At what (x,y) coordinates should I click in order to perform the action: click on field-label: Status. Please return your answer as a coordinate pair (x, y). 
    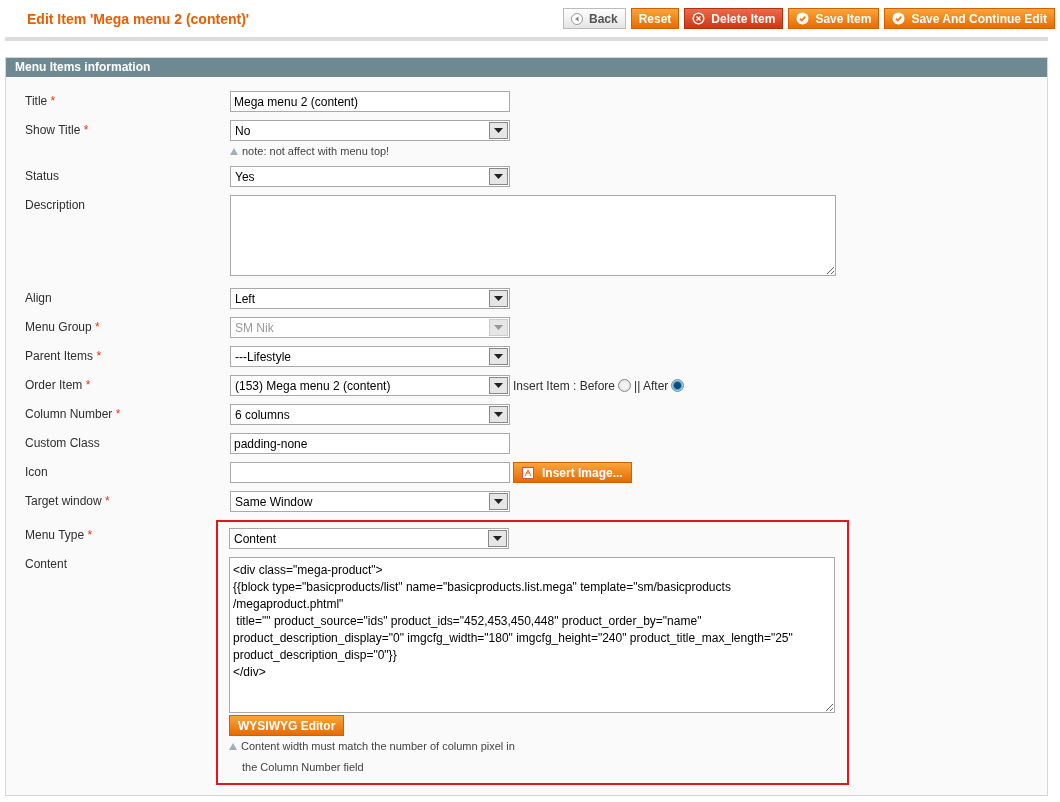
    Looking at the image, I should click on (43, 176).